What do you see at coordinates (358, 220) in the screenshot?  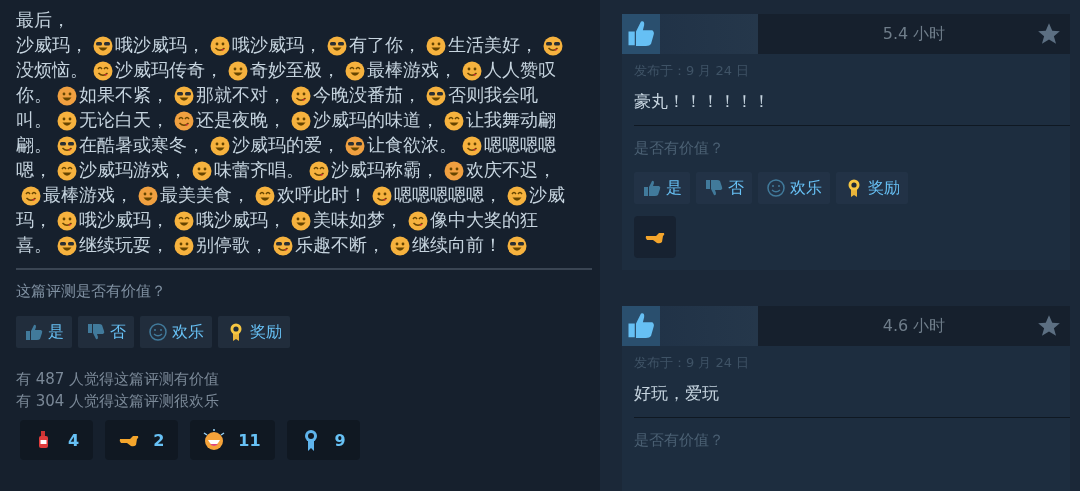 I see `review-text: 美味如梦，` at bounding box center [358, 220].